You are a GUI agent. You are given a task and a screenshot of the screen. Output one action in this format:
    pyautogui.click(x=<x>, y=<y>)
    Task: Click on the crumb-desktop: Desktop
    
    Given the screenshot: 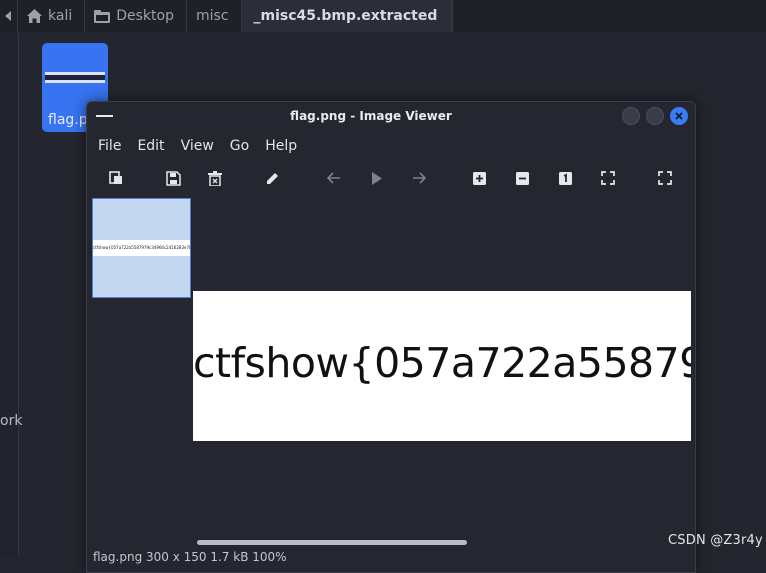 What is the action you would take?
    pyautogui.click(x=136, y=16)
    